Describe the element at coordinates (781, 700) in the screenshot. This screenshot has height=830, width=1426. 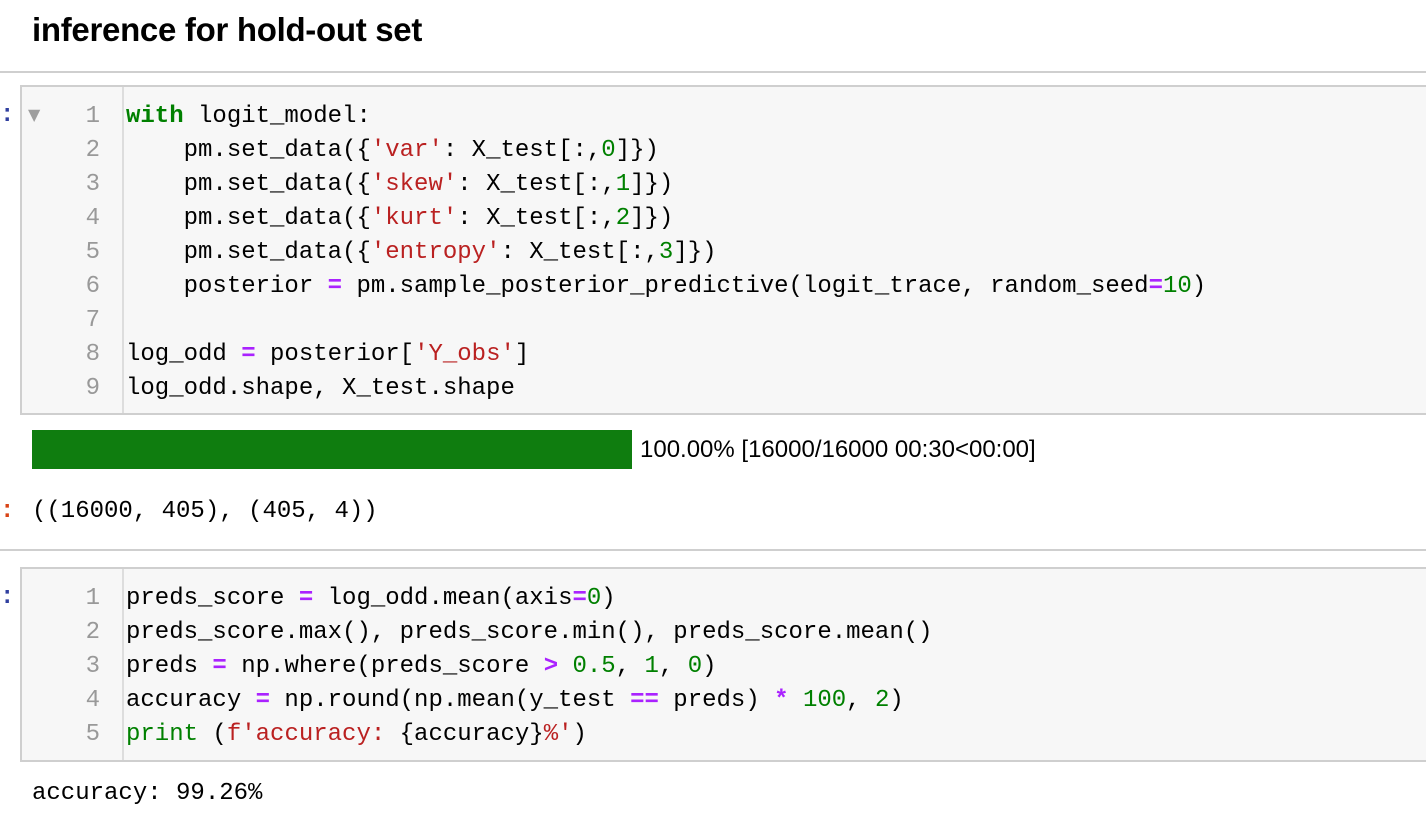
I see `code-token: *` at that location.